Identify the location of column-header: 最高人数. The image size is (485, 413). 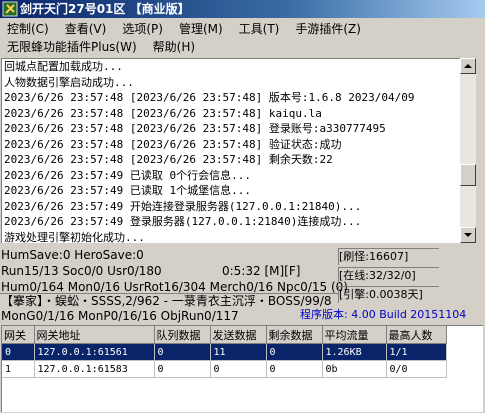
(416, 335).